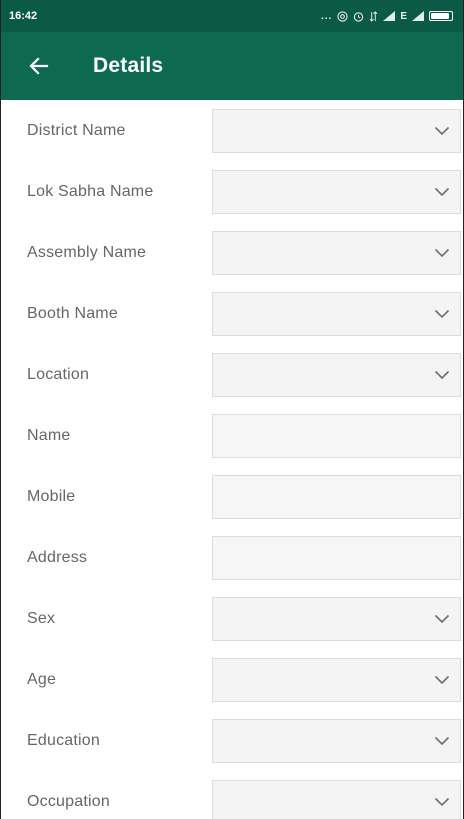 Image resolution: width=464 pixels, height=819 pixels. What do you see at coordinates (336, 497) in the screenshot?
I see `mobile-input` at bounding box center [336, 497].